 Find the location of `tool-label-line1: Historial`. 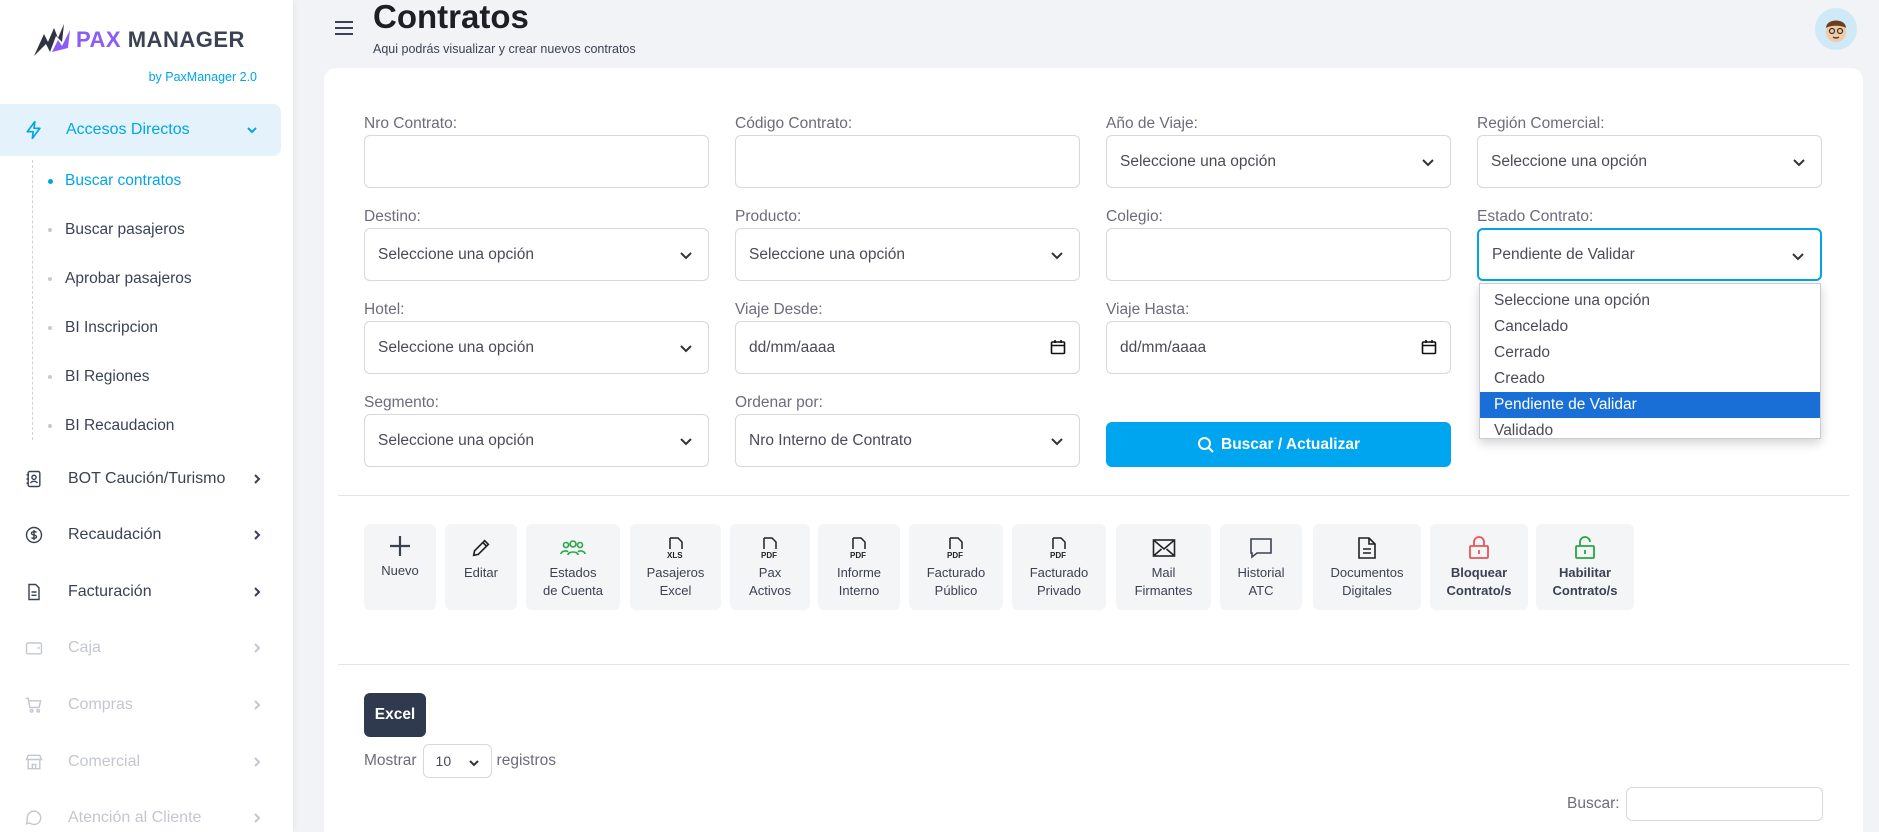

tool-label-line1: Historial is located at coordinates (1261, 572).